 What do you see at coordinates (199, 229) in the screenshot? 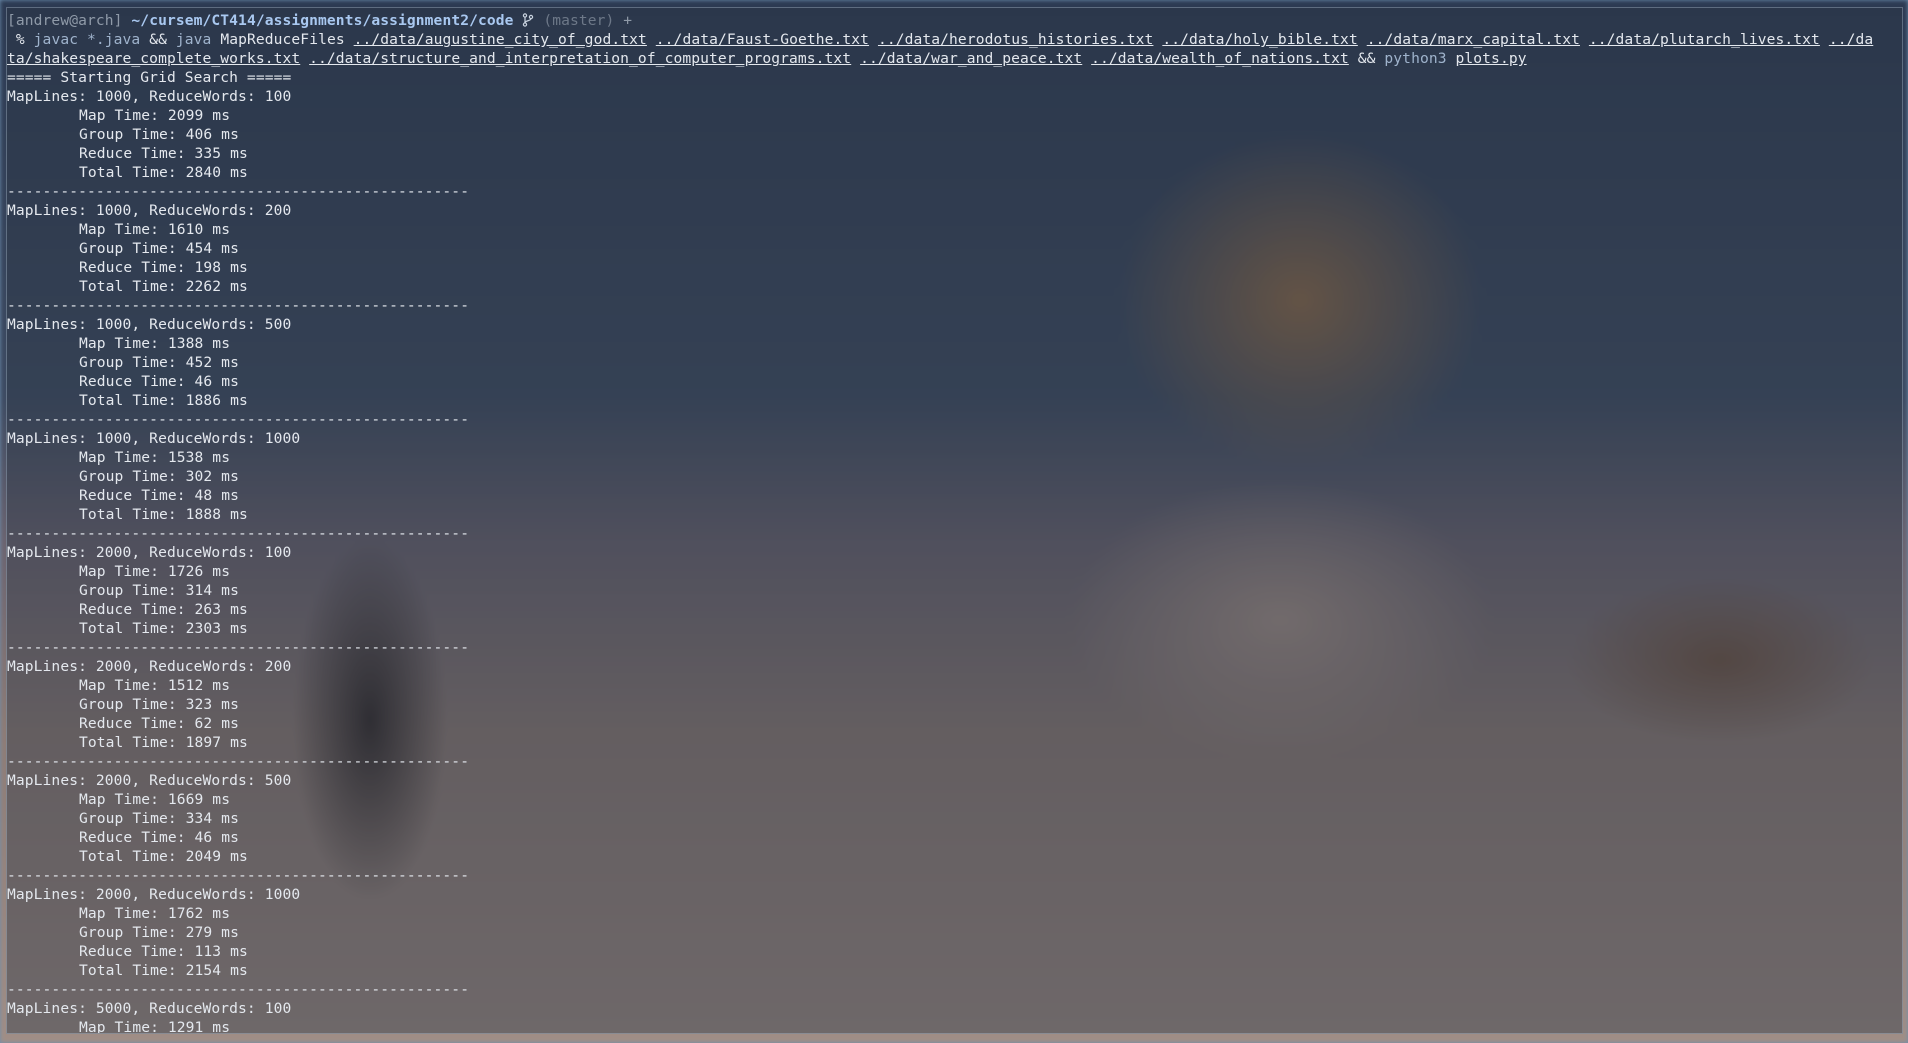
I see `map-time-value: 1610 ms` at bounding box center [199, 229].